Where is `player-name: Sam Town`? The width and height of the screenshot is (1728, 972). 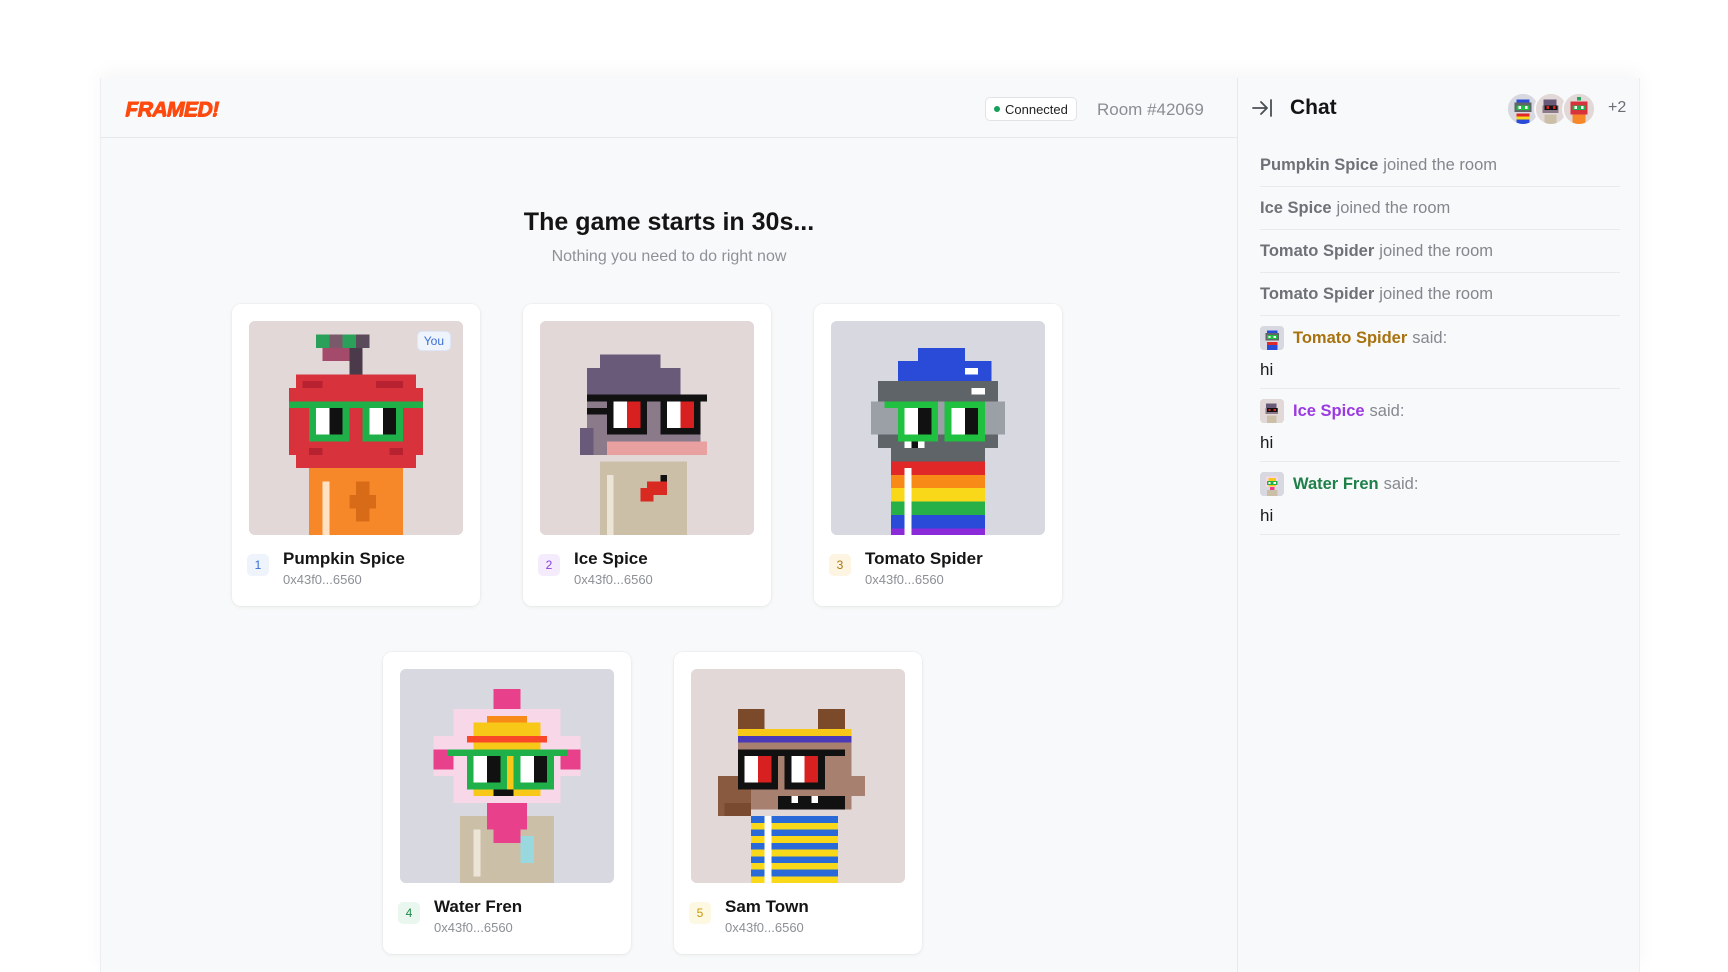 player-name: Sam Town is located at coordinates (767, 906).